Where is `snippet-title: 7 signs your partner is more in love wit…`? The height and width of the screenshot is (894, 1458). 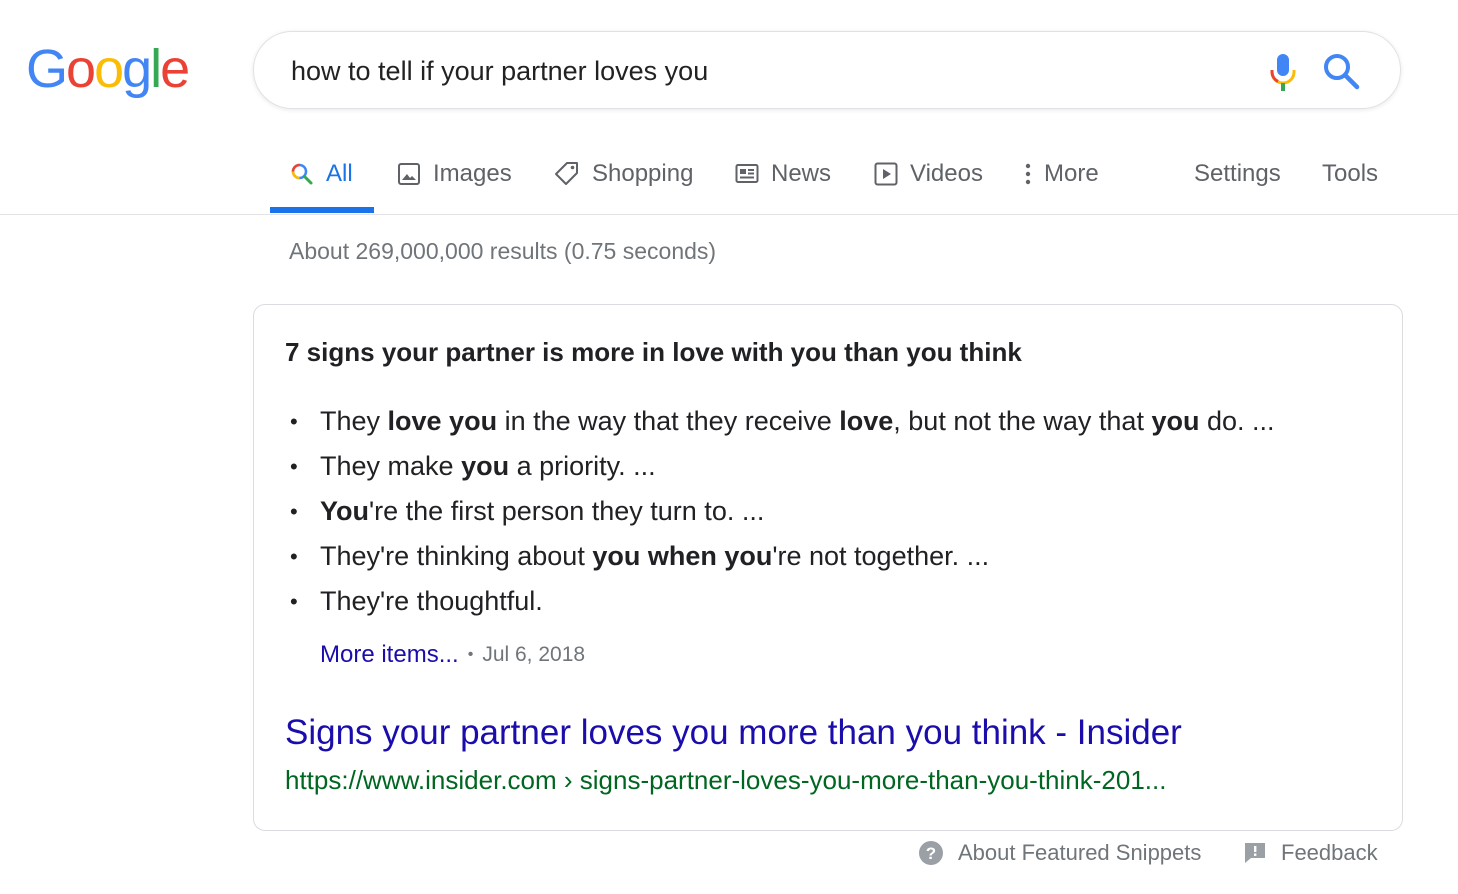 snippet-title: 7 signs your partner is more in love wit… is located at coordinates (653, 352).